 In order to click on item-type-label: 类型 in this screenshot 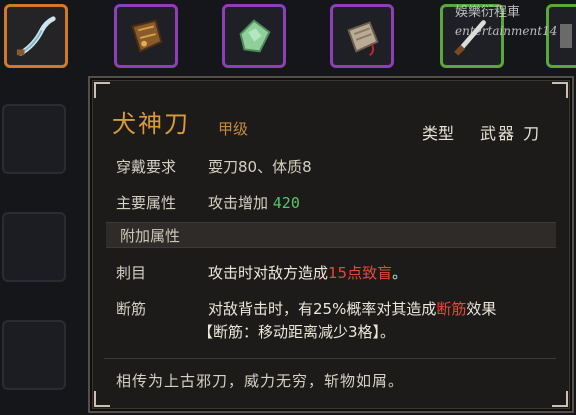, I will do `click(438, 133)`.